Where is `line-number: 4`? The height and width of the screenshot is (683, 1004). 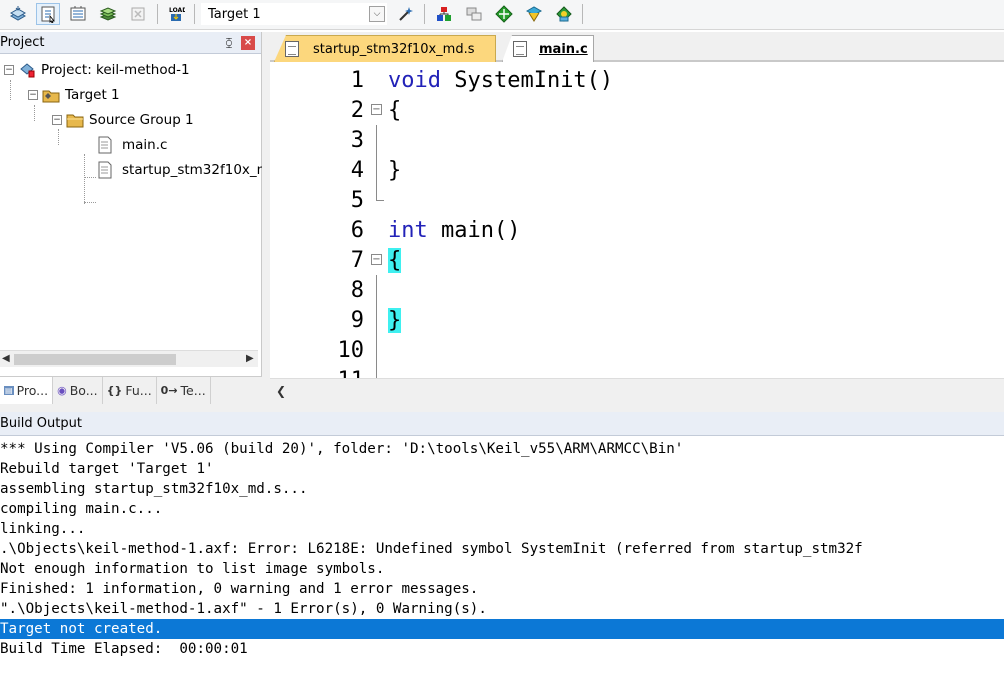 line-number: 4 is located at coordinates (357, 170).